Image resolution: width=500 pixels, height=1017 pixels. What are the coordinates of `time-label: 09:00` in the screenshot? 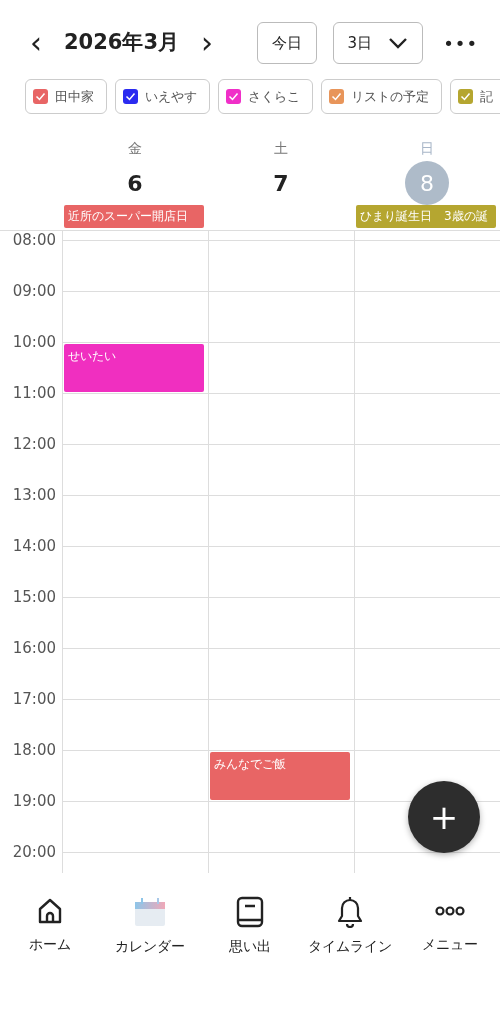 It's located at (34, 291).